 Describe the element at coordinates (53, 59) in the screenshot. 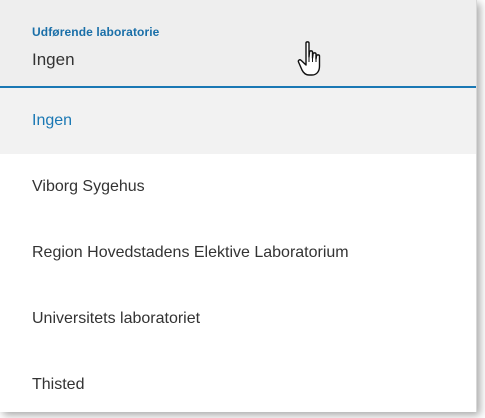

I see `select-value: Ingen` at that location.